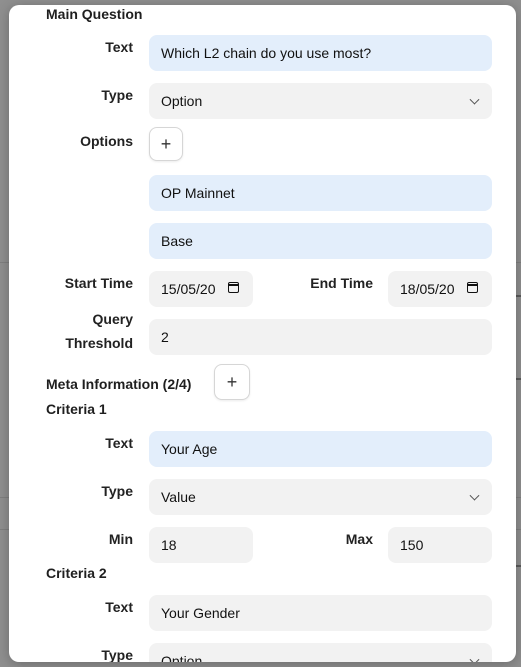  I want to click on option-input-2: Base, so click(320, 241).